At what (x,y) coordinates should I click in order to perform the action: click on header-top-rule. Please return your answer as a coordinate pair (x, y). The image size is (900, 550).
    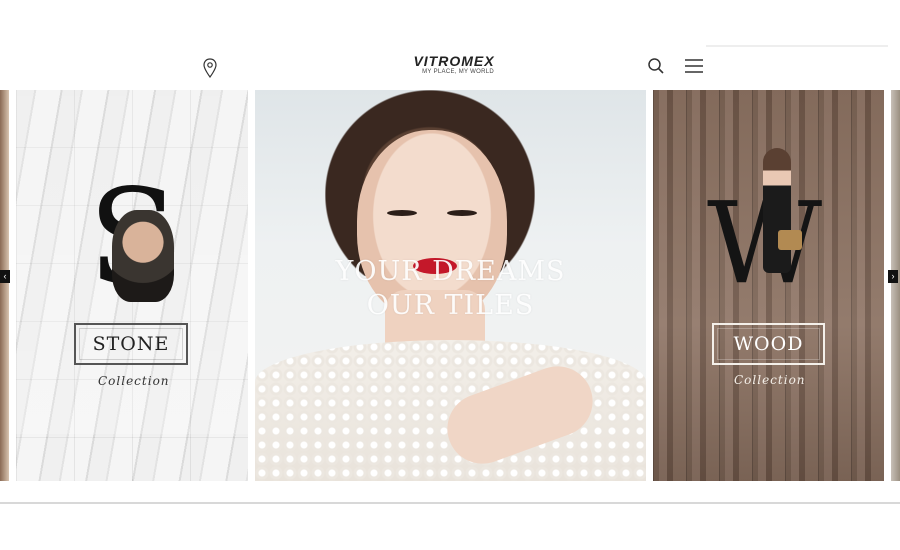
    Looking at the image, I should click on (797, 46).